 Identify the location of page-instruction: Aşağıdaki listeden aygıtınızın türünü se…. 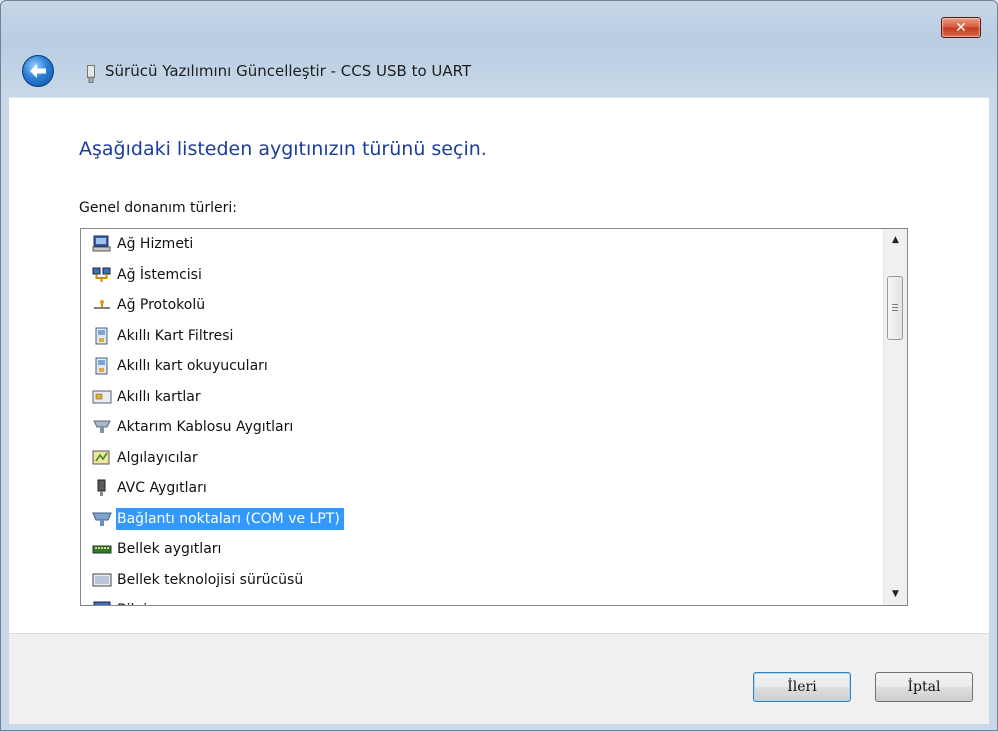
(283, 149).